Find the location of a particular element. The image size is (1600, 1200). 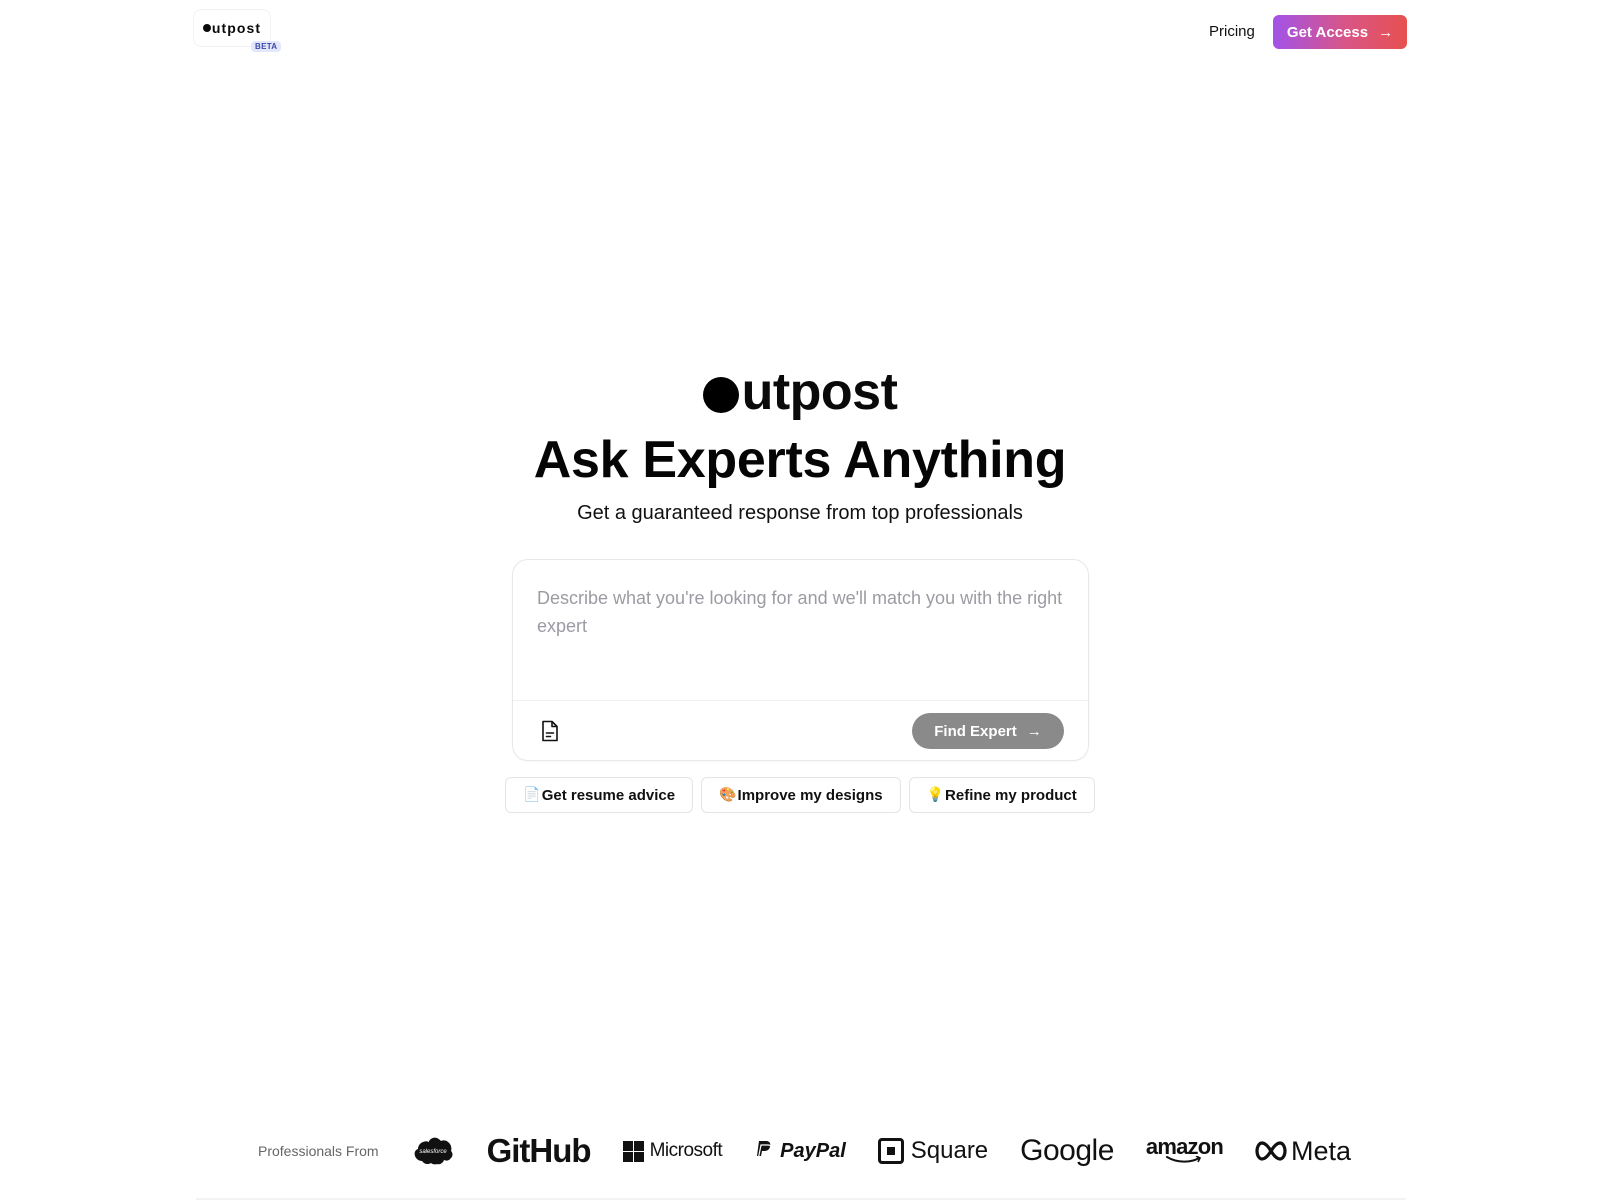

hero-logo: utpost is located at coordinates (800, 392).